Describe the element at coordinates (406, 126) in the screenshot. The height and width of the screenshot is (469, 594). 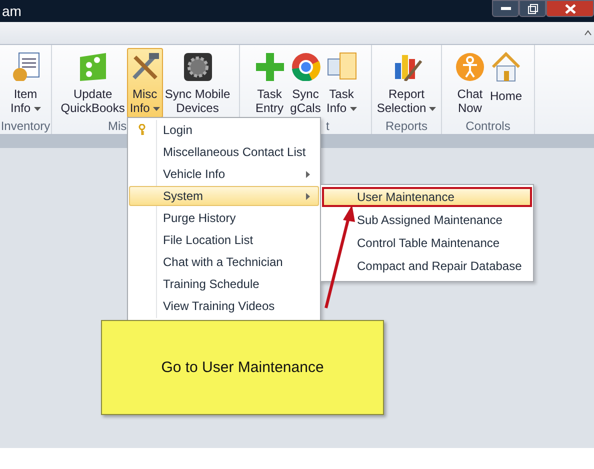
I see `group-label: Reports` at that location.